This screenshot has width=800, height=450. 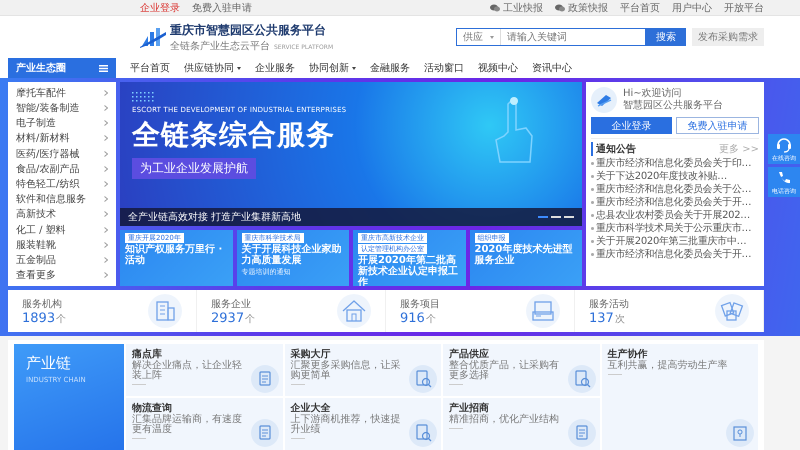 I want to click on category-item: 医药/医疗器械, so click(x=62, y=154).